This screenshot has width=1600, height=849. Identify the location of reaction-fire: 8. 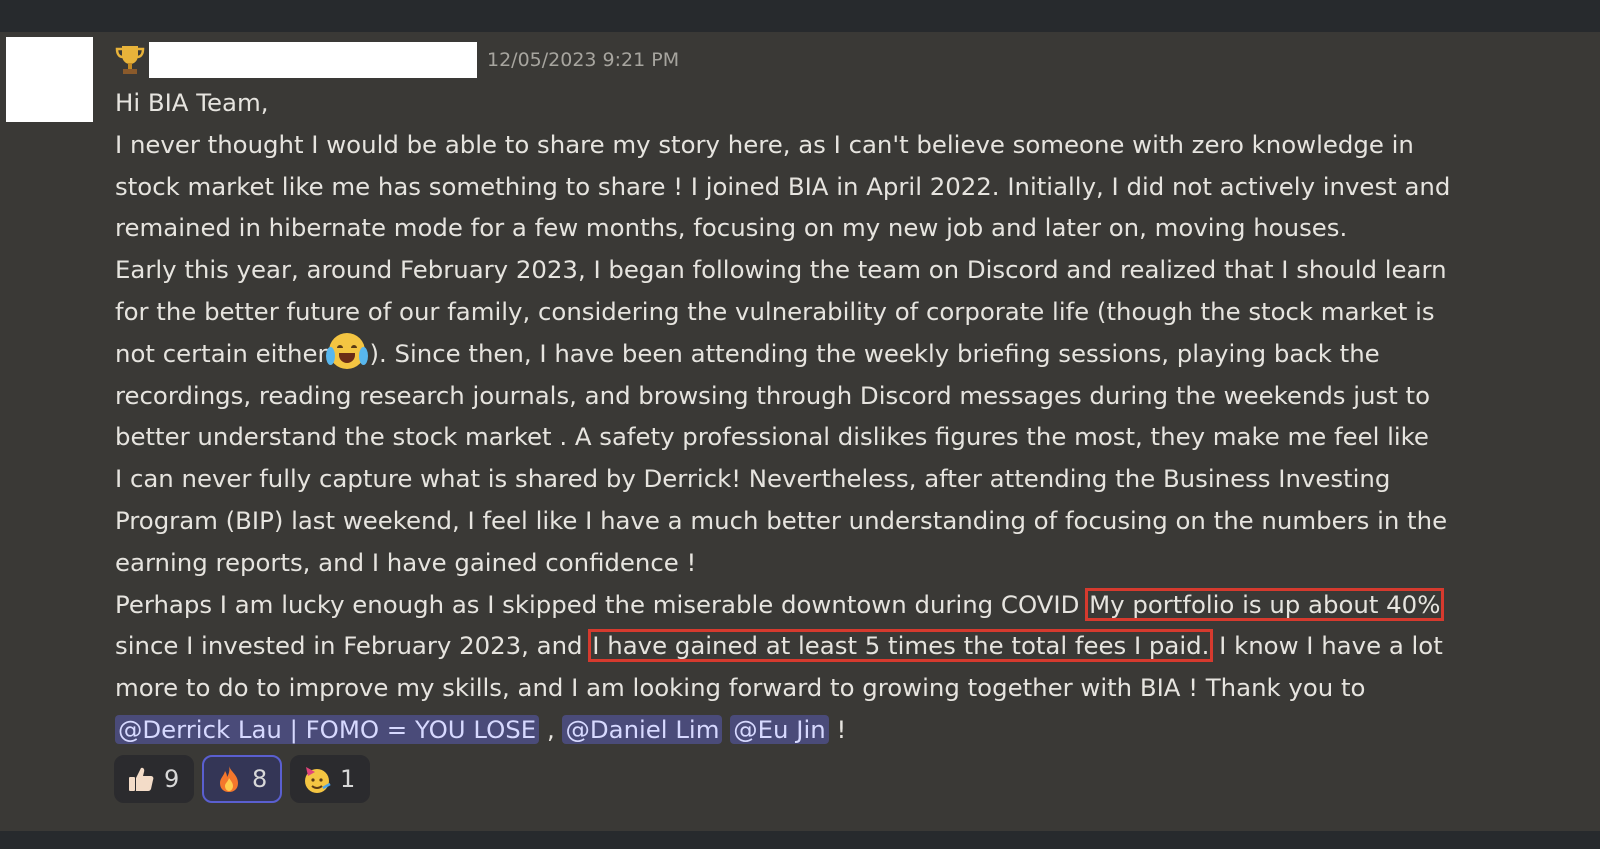
(242, 779).